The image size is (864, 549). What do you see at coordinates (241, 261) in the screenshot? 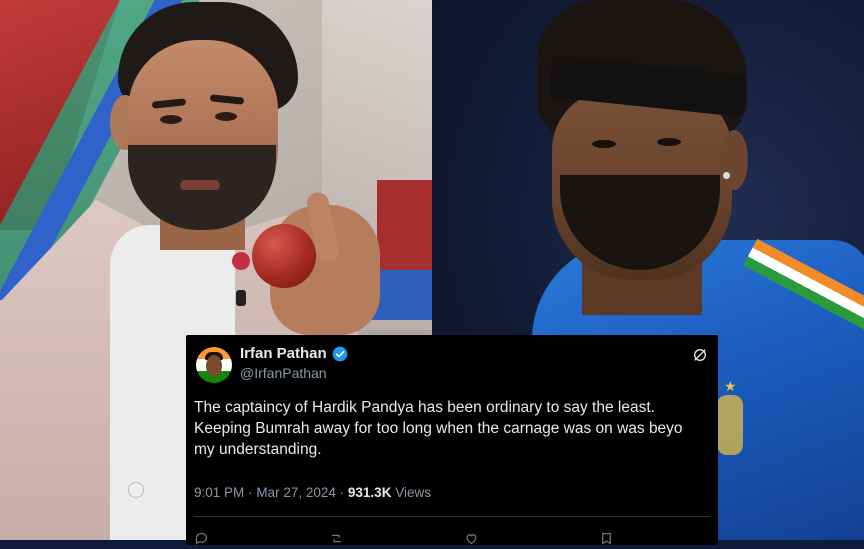
I see `lapel-pin` at bounding box center [241, 261].